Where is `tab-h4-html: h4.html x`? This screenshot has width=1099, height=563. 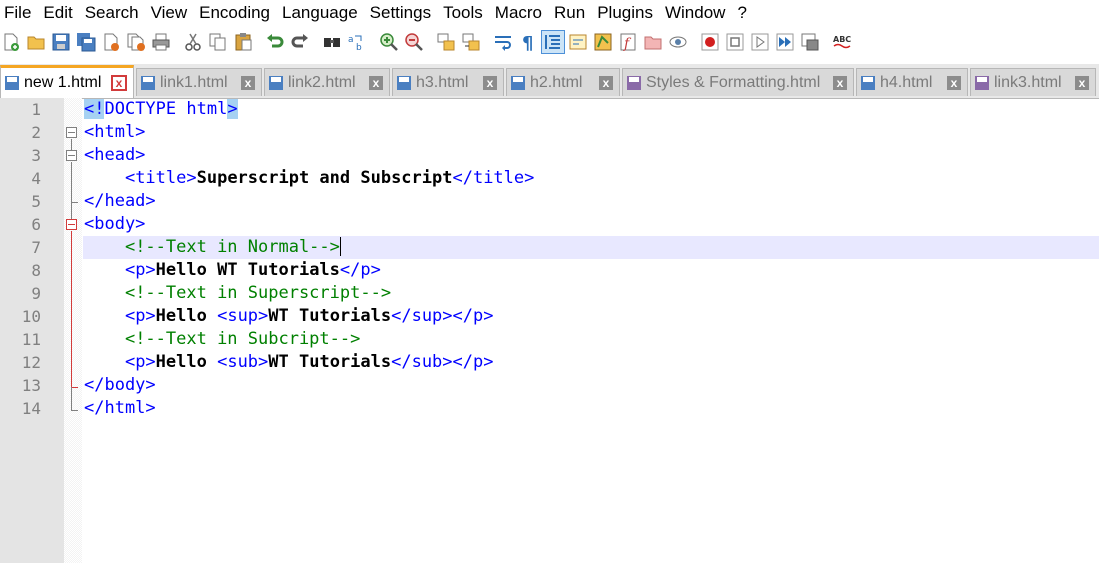 tab-h4-html: h4.html x is located at coordinates (912, 82).